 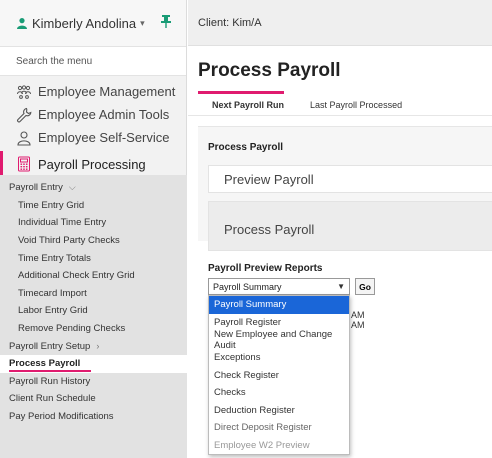 What do you see at coordinates (72, 329) in the screenshot?
I see `submenu-label: Remove Pending Checks` at bounding box center [72, 329].